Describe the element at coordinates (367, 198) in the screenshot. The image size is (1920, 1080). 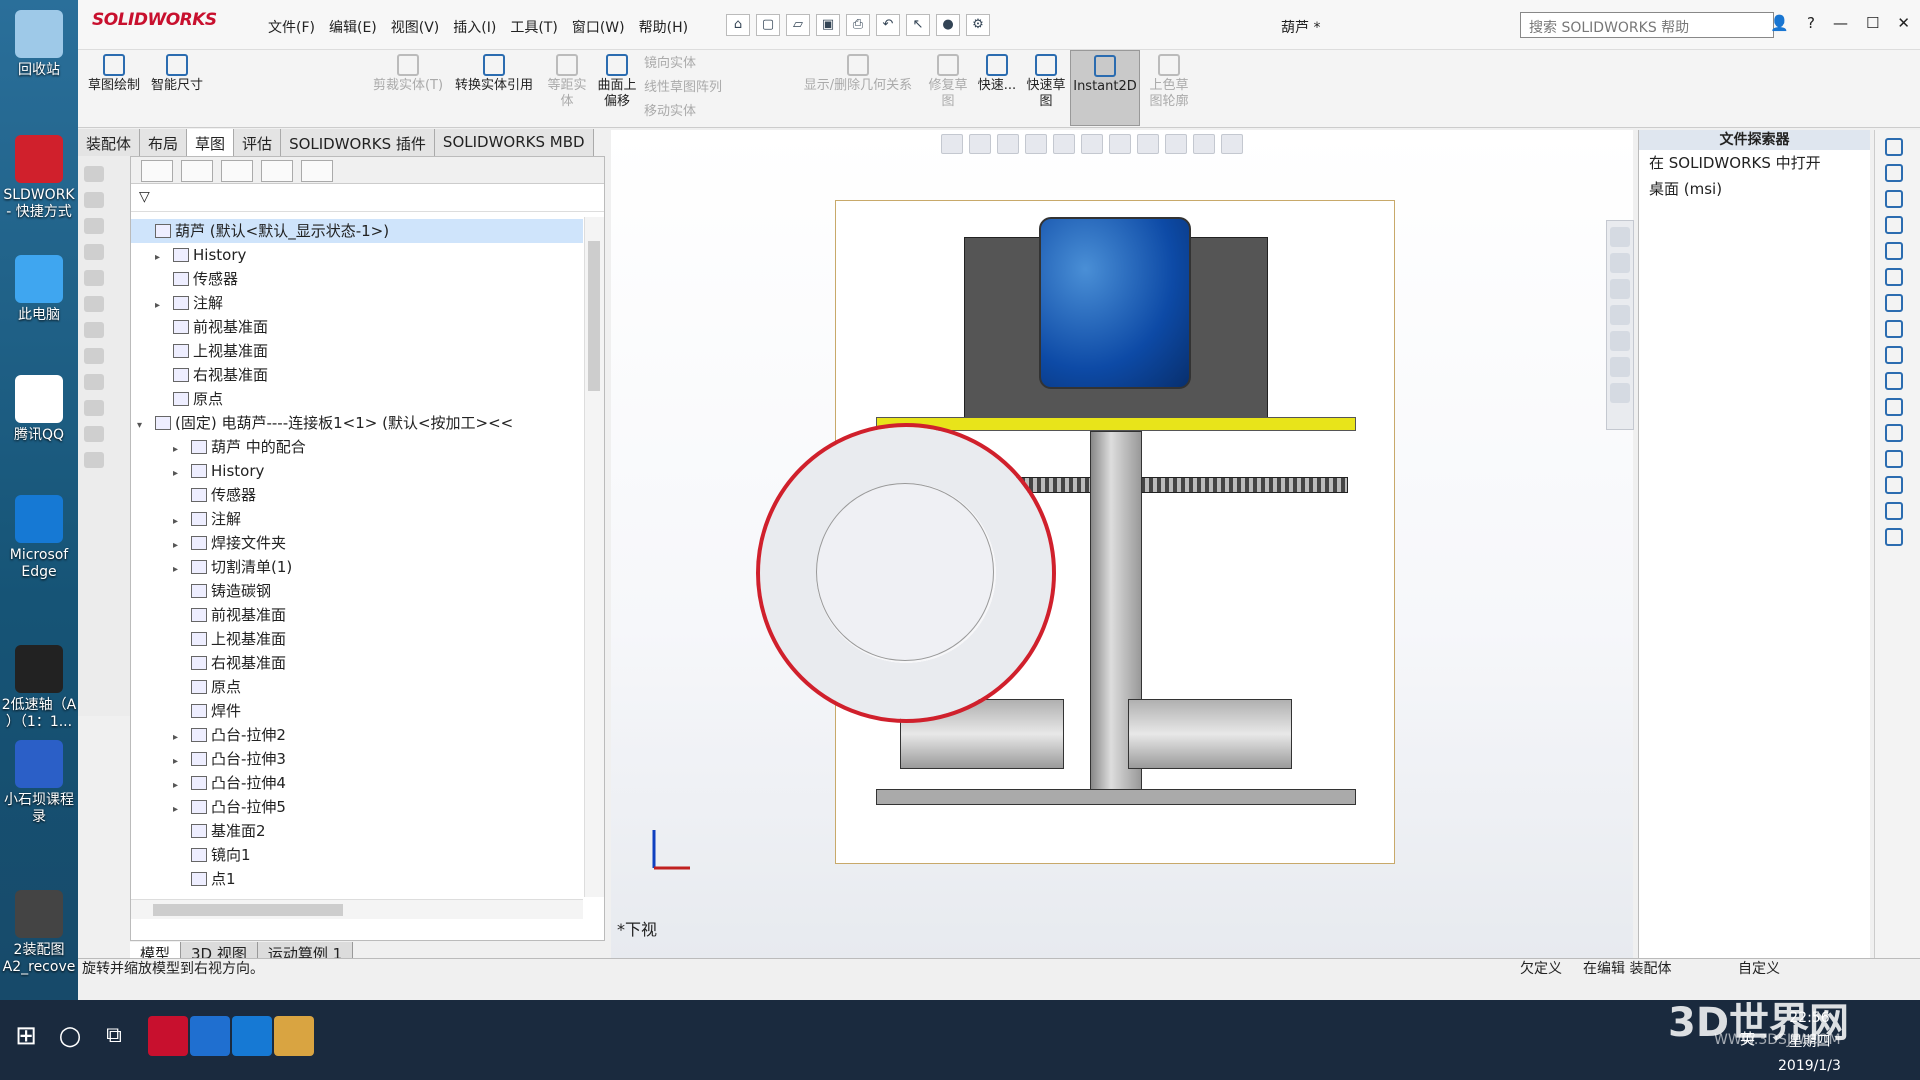
I see `filter-icon: ▽` at that location.